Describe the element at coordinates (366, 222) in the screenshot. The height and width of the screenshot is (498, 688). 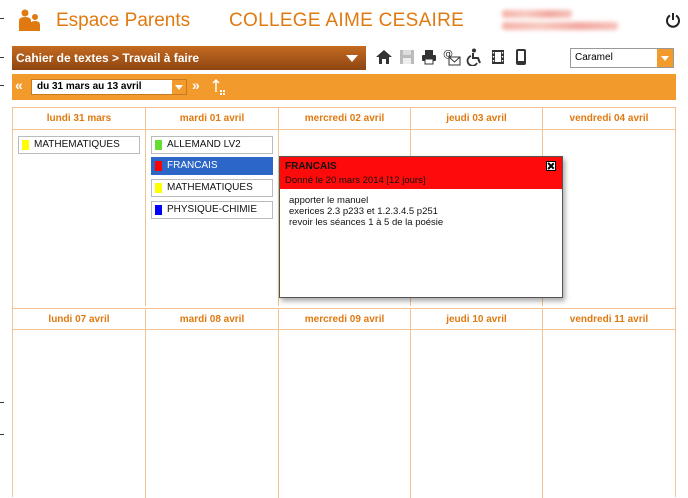
I see `popup-line: revoir les séances 1 à 5 de la poésie` at that location.